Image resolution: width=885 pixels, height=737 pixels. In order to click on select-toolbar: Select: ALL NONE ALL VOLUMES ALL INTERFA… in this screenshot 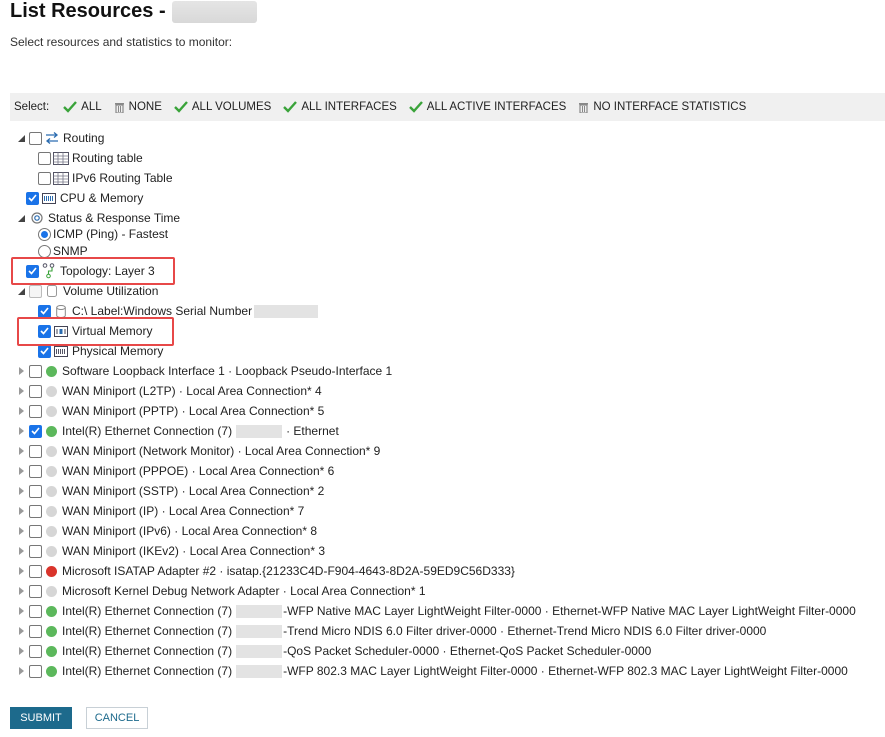, I will do `click(447, 107)`.